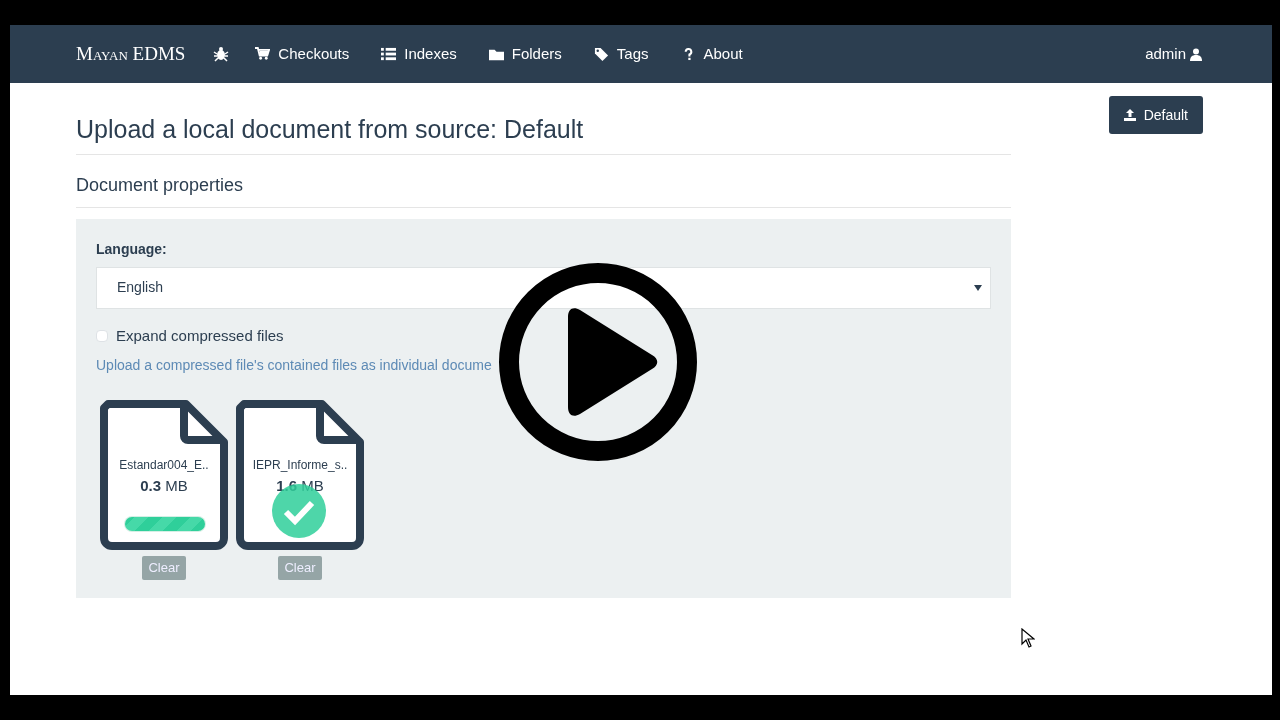 This screenshot has height=720, width=1280. Describe the element at coordinates (221, 54) in the screenshot. I see `bug-icon` at that location.